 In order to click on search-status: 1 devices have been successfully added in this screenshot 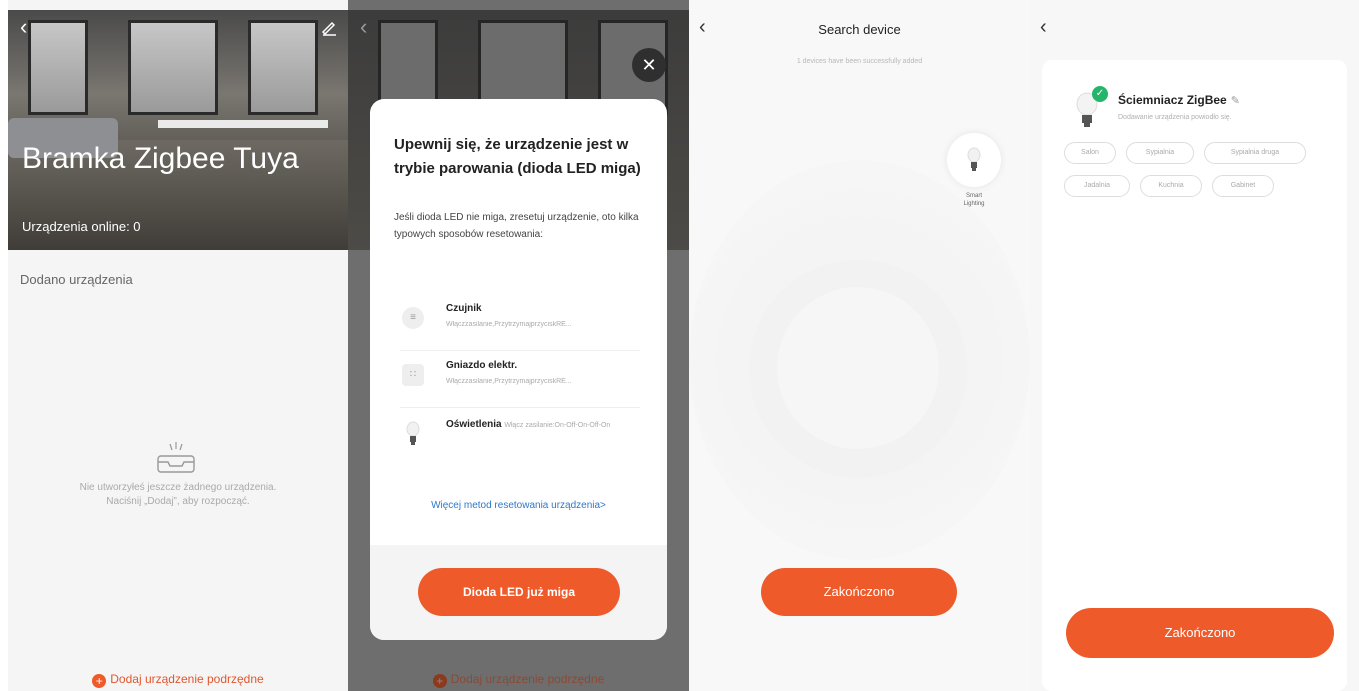, I will do `click(859, 61)`.